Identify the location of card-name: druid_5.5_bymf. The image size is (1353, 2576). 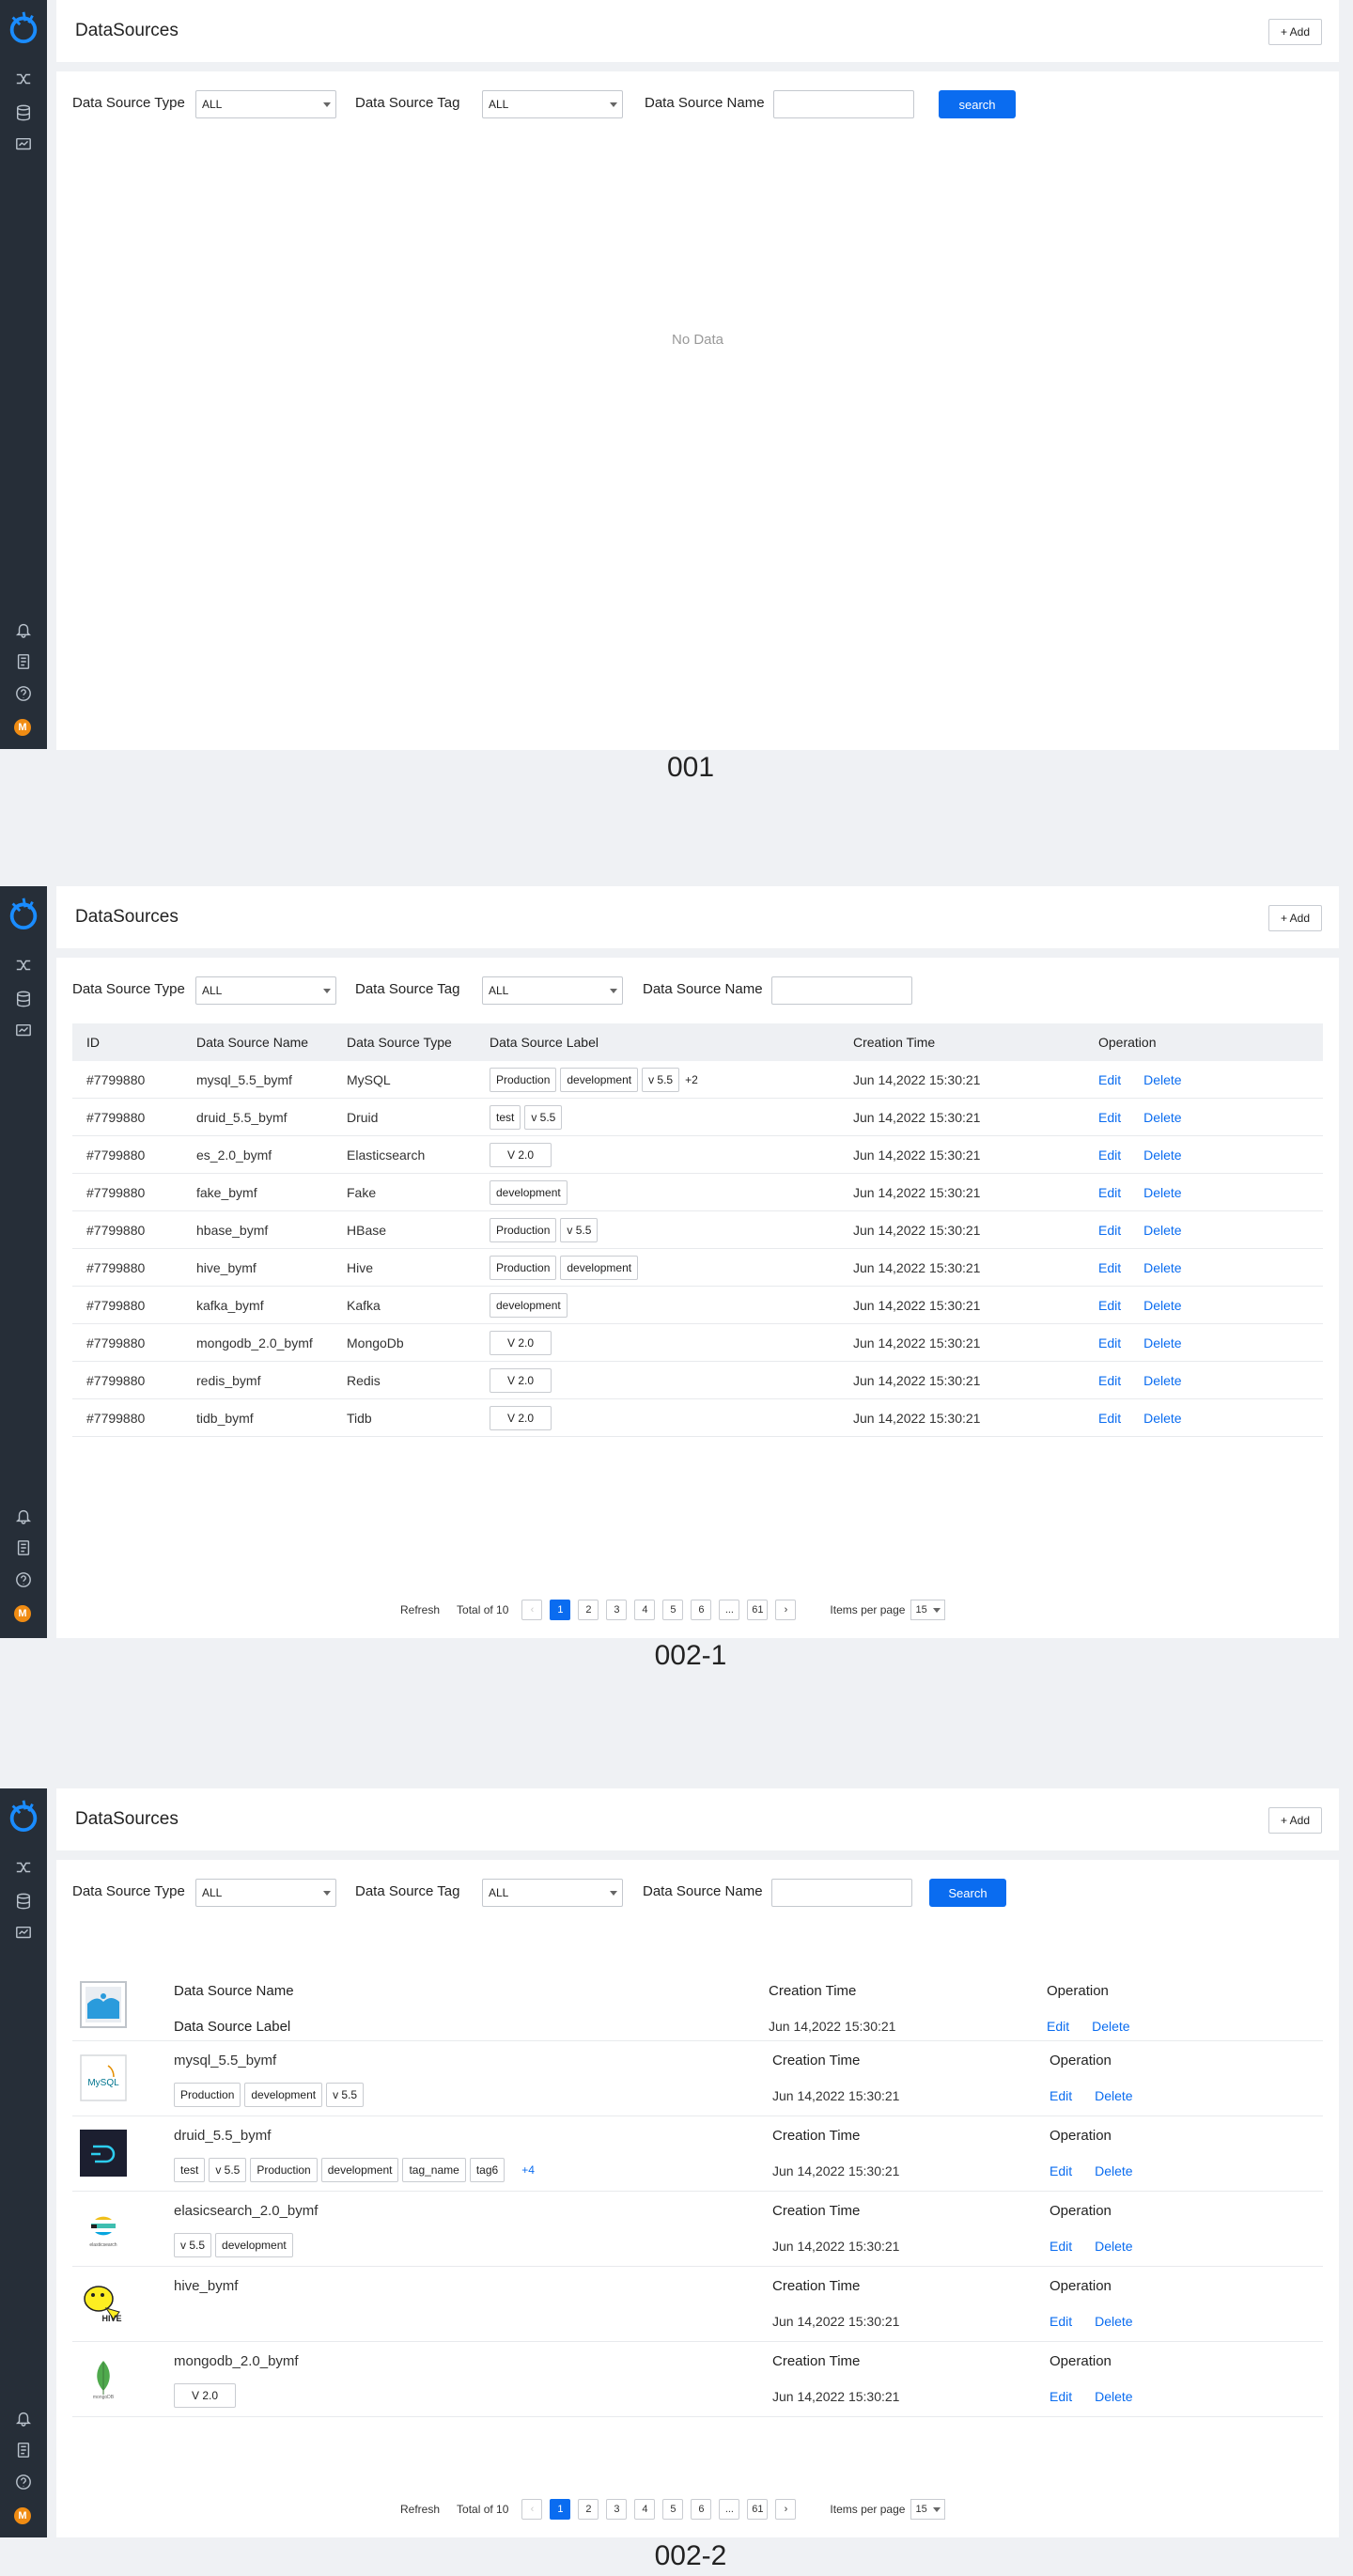
(222, 2136).